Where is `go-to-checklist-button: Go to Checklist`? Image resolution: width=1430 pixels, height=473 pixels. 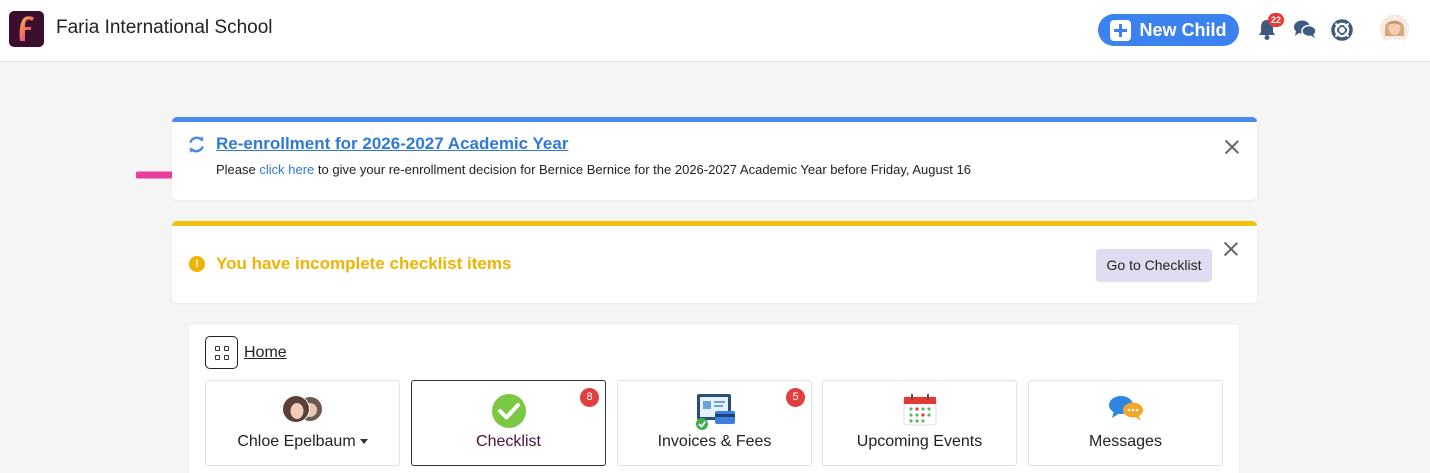 go-to-checklist-button: Go to Checklist is located at coordinates (1154, 265).